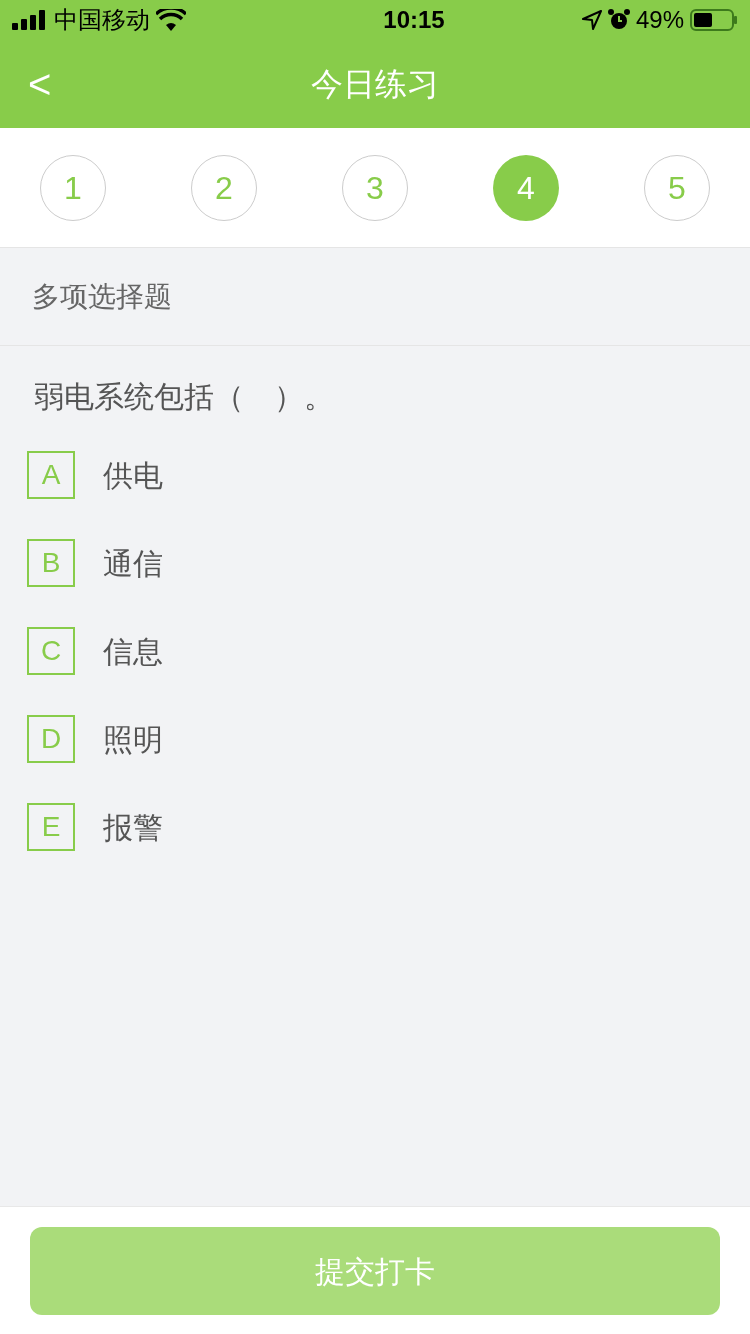  I want to click on alarm-icon, so click(618, 20).